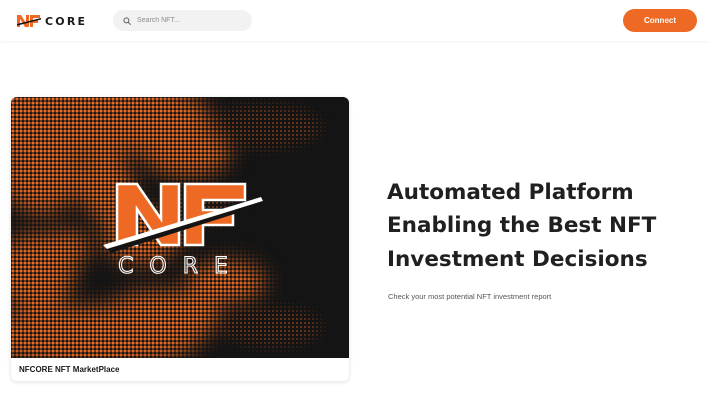 The width and height of the screenshot is (710, 407). What do you see at coordinates (29, 21) in the screenshot?
I see `nf-logo-icon` at bounding box center [29, 21].